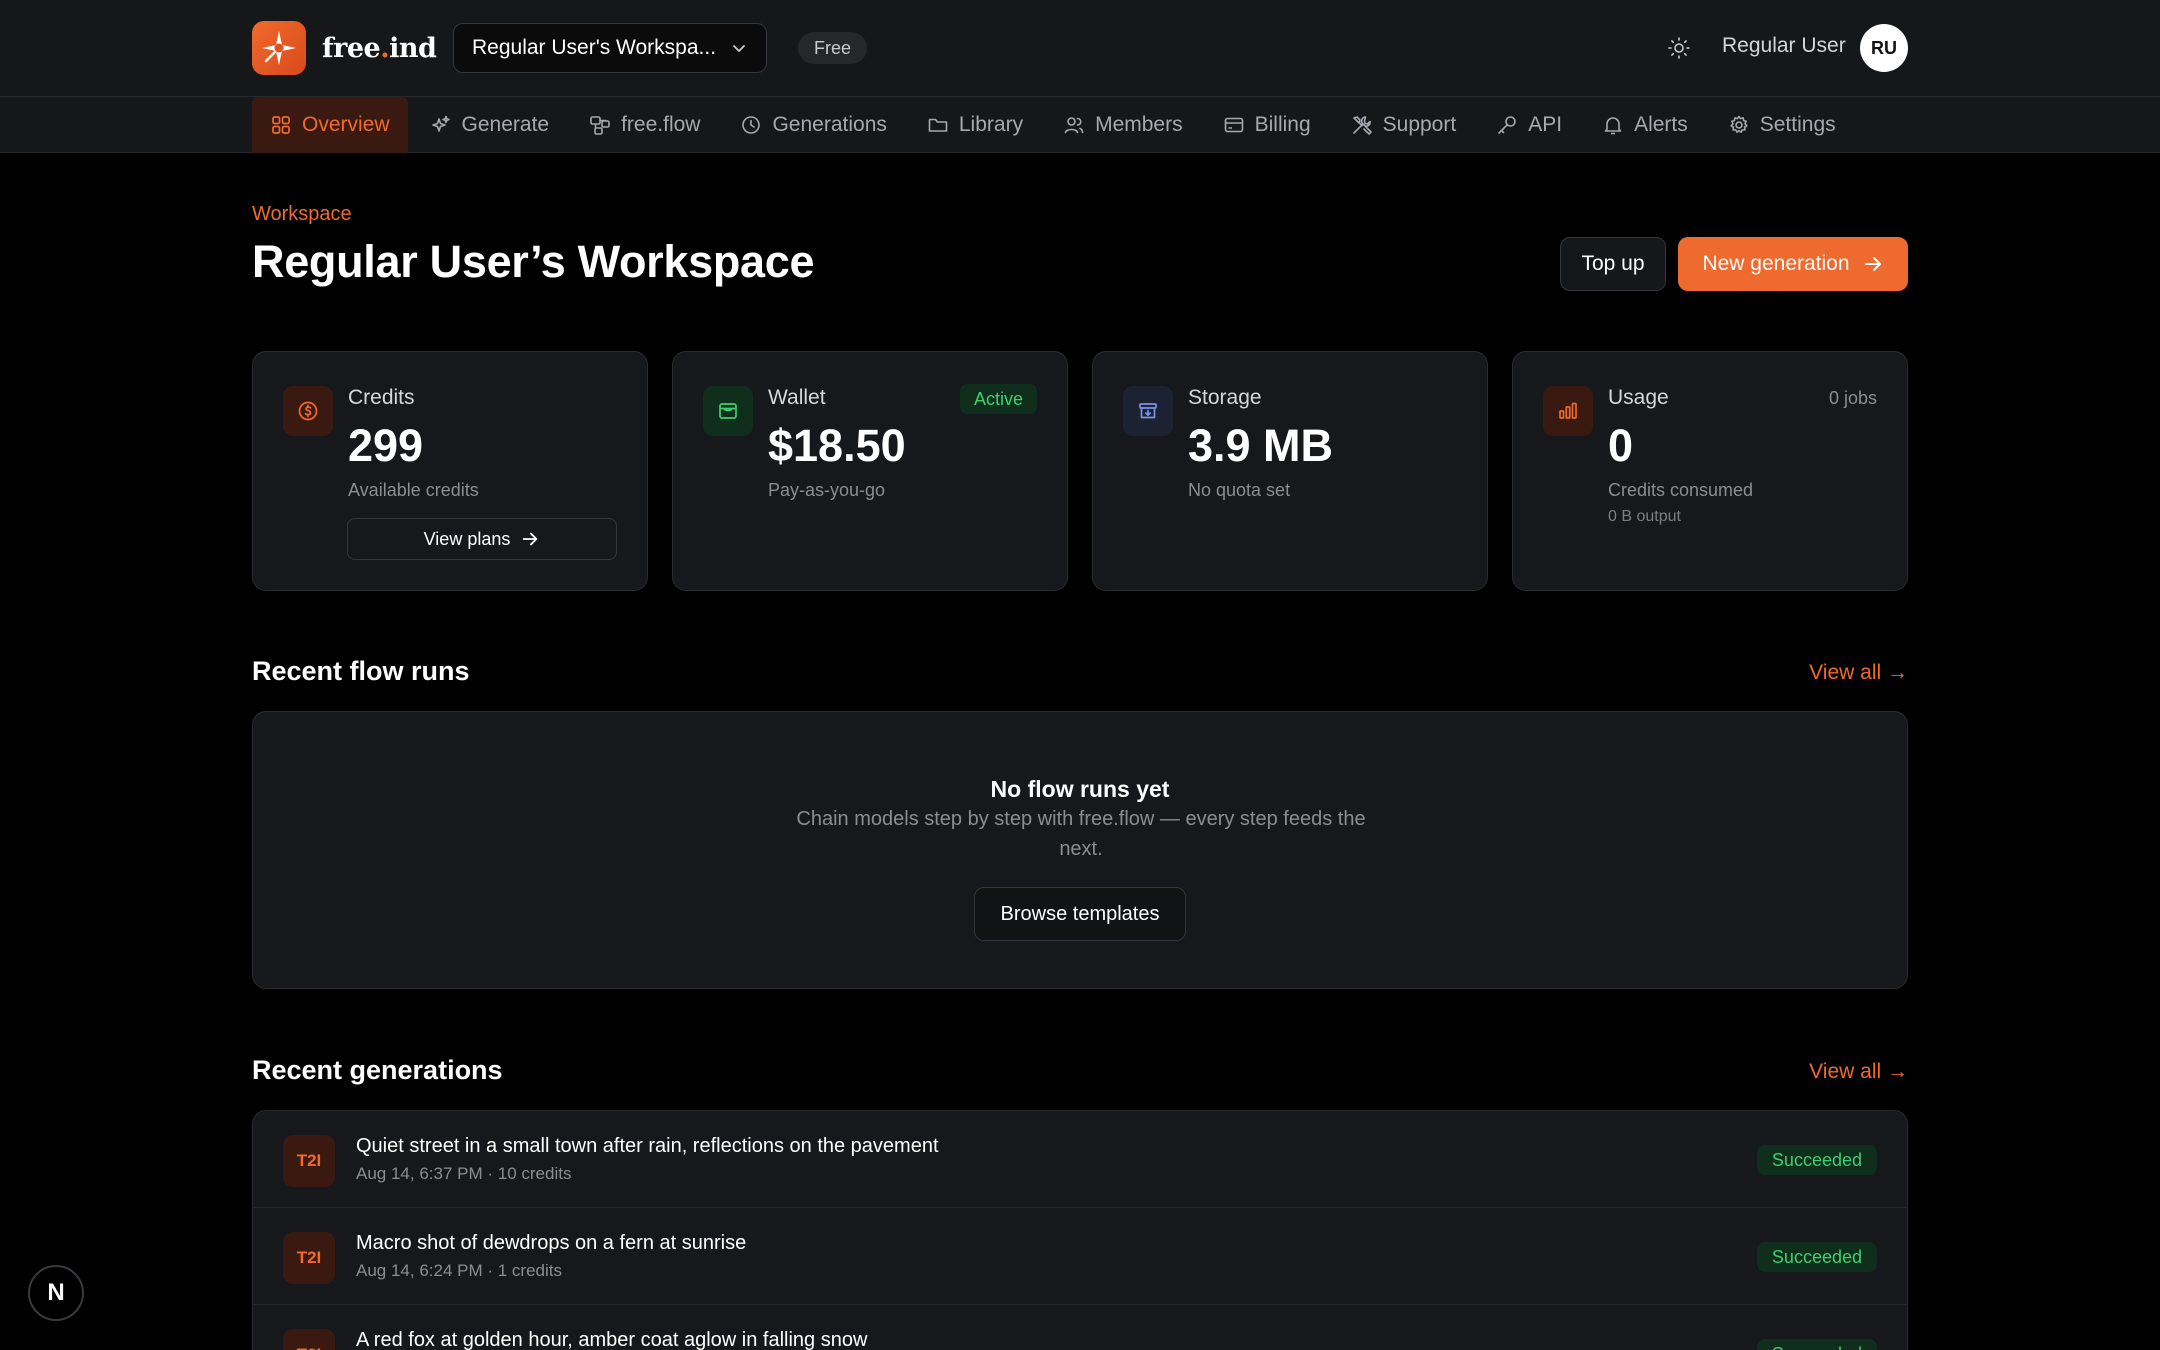 This screenshot has width=2160, height=1350. What do you see at coordinates (1776, 263) in the screenshot?
I see `new-generation-label: New generation` at bounding box center [1776, 263].